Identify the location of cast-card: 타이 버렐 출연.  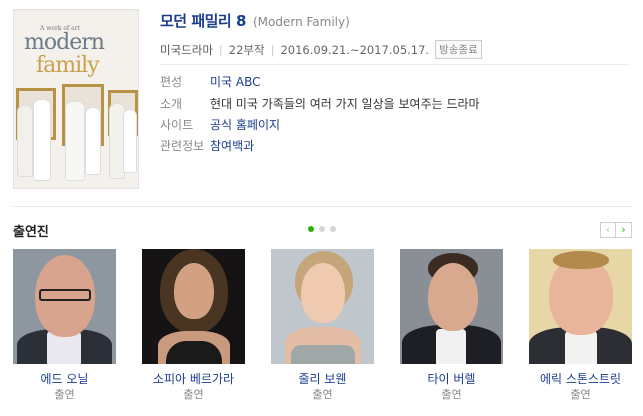
(451, 325).